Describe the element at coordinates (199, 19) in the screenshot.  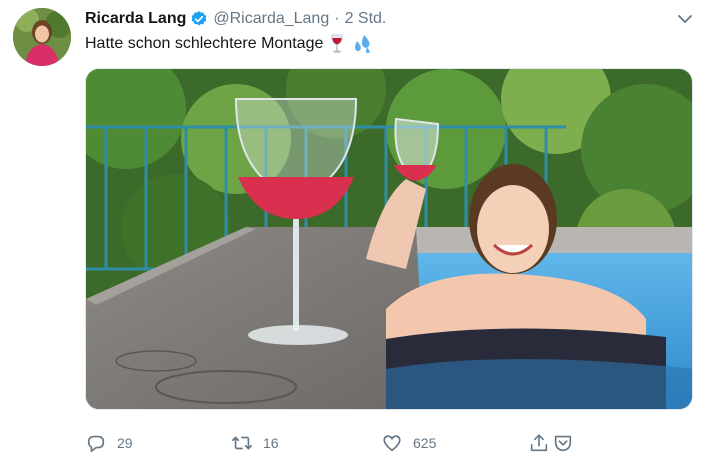
I see `verified-badge-icon` at that location.